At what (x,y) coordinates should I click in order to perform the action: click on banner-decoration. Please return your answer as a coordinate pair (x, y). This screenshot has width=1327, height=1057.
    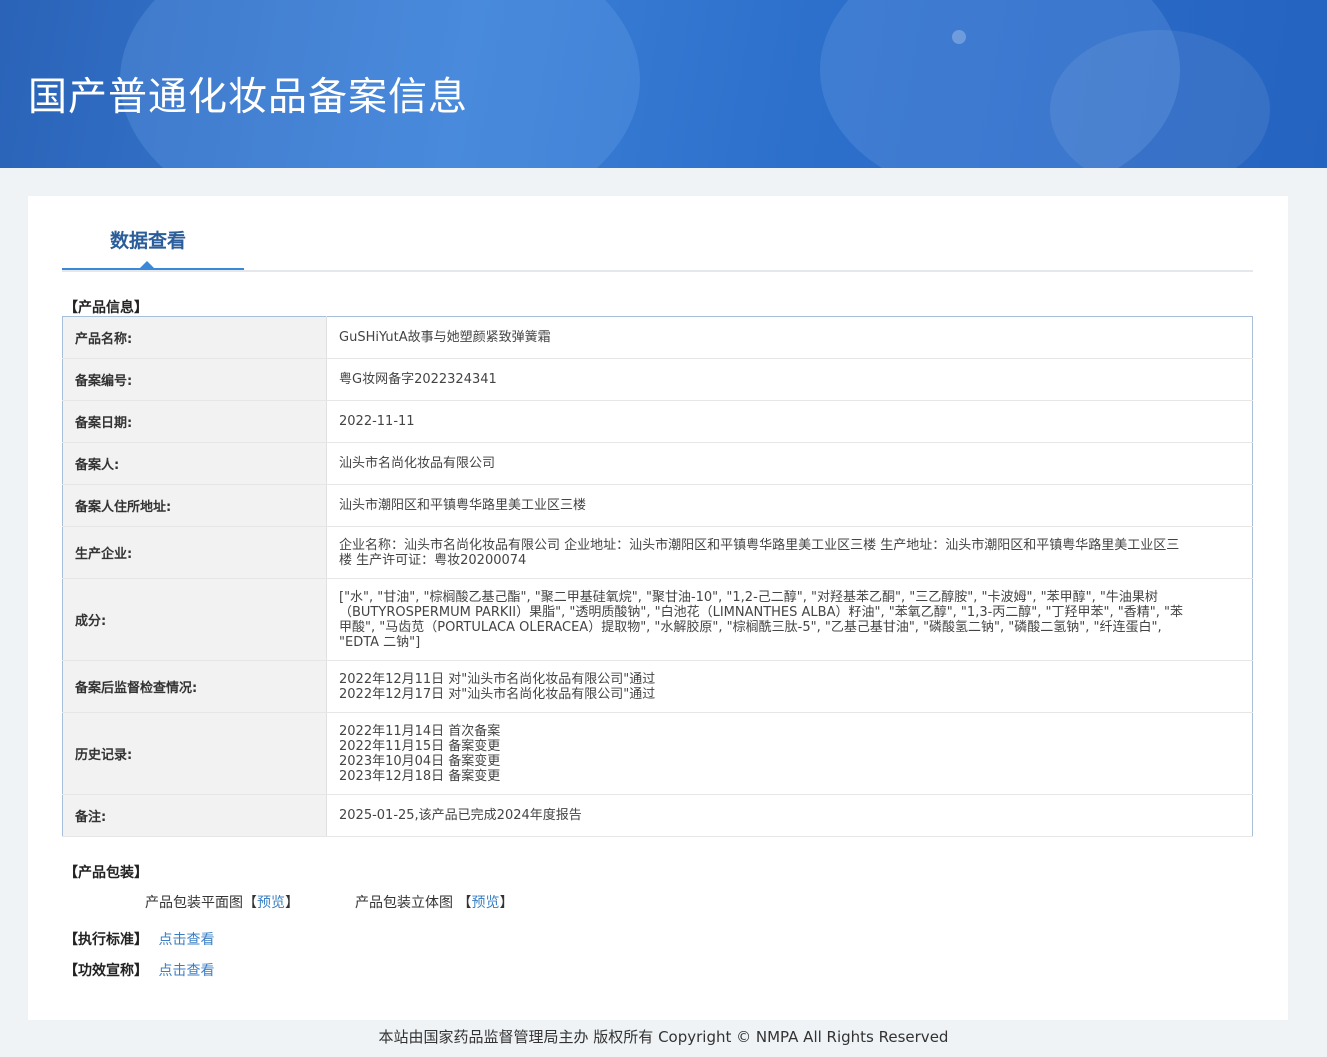
    Looking at the image, I should click on (959, 37).